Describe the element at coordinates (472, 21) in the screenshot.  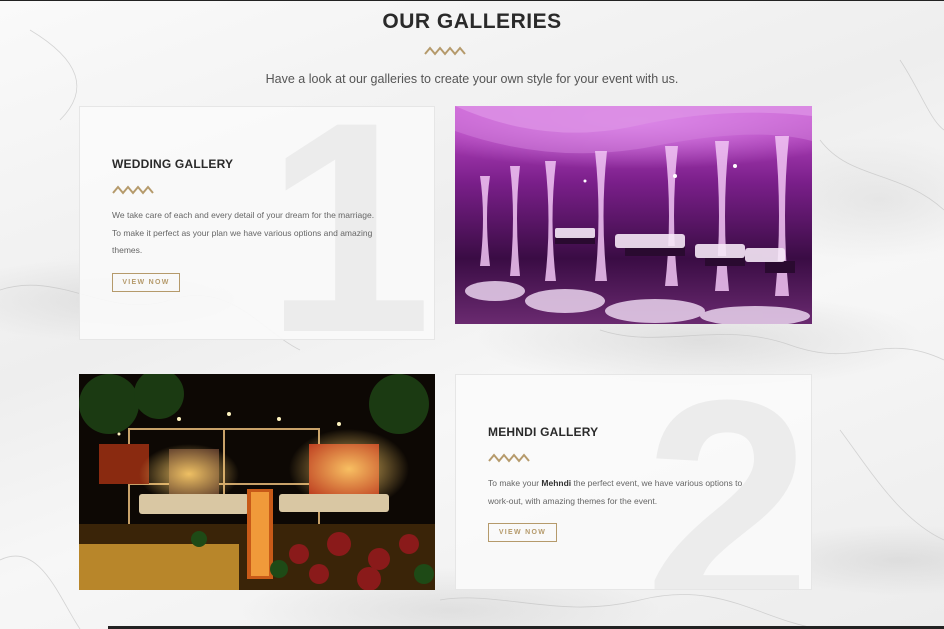
I see `section-title: OUR GALLERIES` at that location.